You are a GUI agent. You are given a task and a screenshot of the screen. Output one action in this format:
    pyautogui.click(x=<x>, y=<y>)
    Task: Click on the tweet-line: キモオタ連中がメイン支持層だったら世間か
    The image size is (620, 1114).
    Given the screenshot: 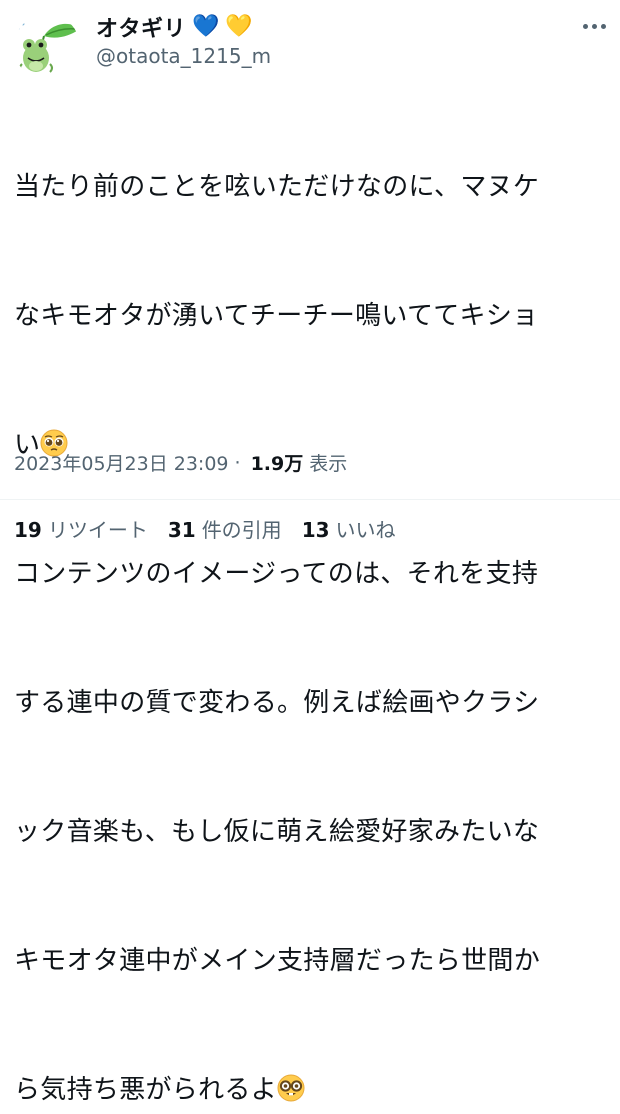 What is the action you would take?
    pyautogui.click(x=277, y=961)
    